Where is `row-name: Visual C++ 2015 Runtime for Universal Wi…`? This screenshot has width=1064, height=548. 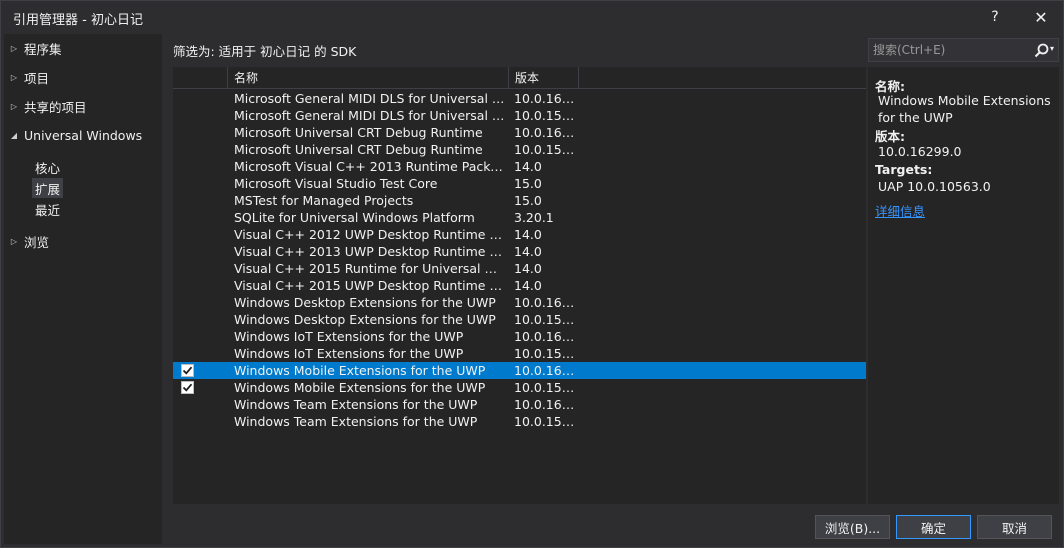 row-name: Visual C++ 2015 Runtime for Universal Wi… is located at coordinates (370, 268).